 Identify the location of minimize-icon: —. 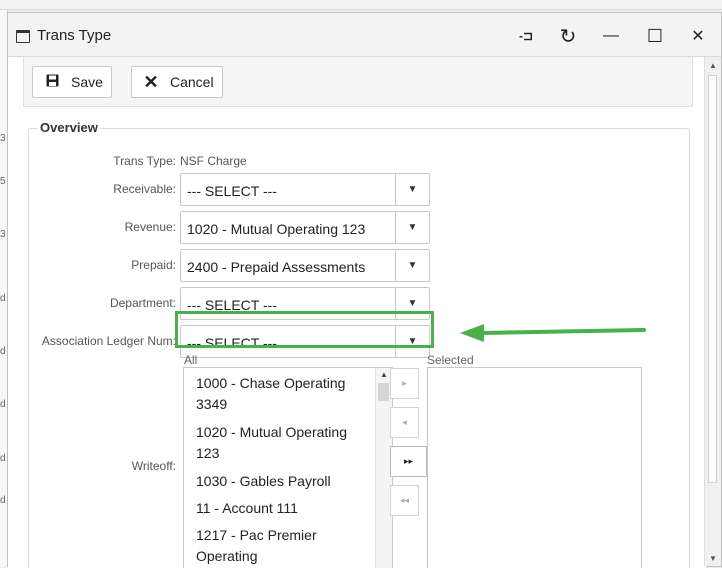
(611, 36).